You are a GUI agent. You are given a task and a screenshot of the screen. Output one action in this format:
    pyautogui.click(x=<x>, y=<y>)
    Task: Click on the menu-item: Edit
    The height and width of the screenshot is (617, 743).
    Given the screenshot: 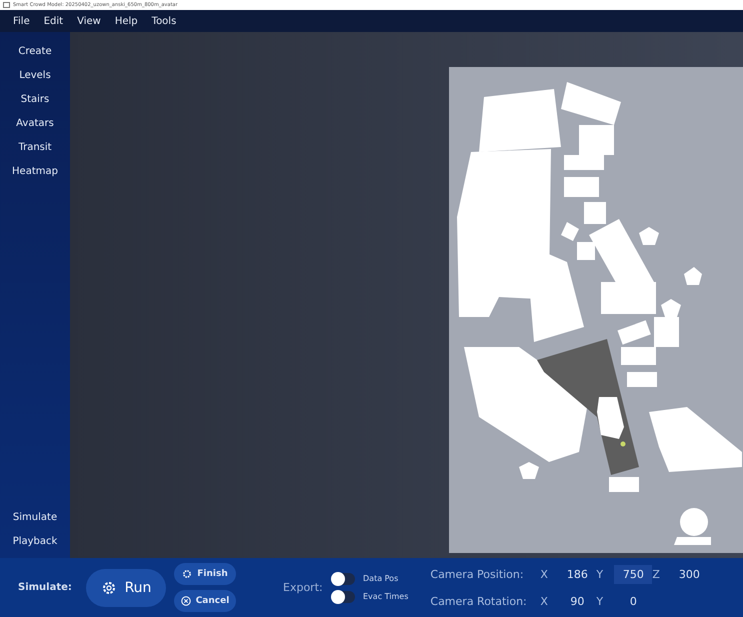 What is the action you would take?
    pyautogui.click(x=53, y=21)
    